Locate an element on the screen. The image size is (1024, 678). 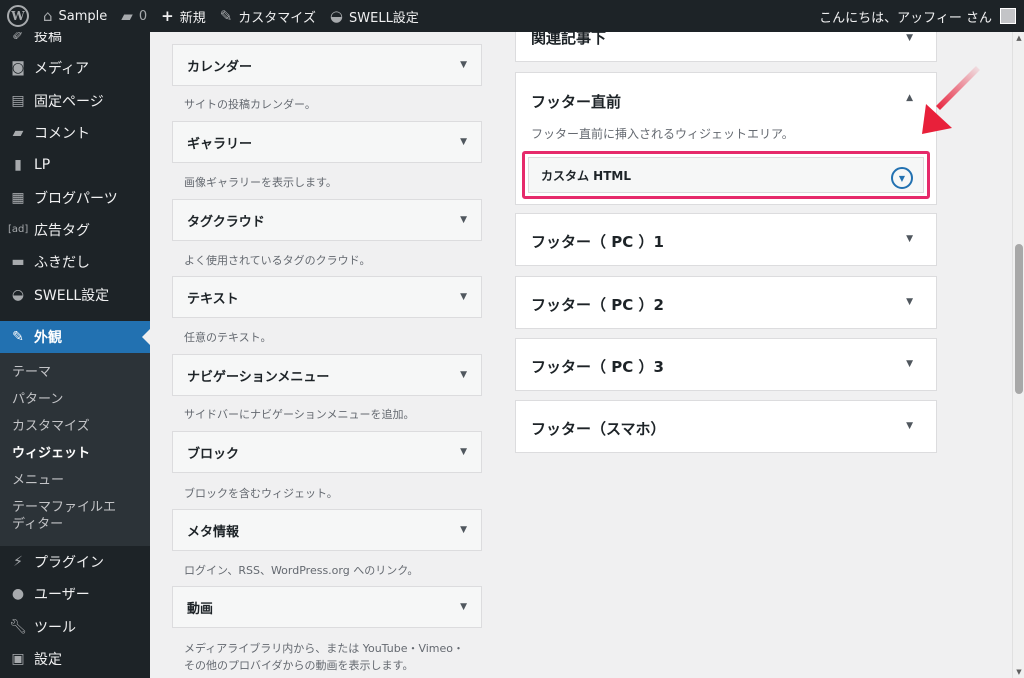
scrollbar-thumb is located at coordinates (1019, 319).